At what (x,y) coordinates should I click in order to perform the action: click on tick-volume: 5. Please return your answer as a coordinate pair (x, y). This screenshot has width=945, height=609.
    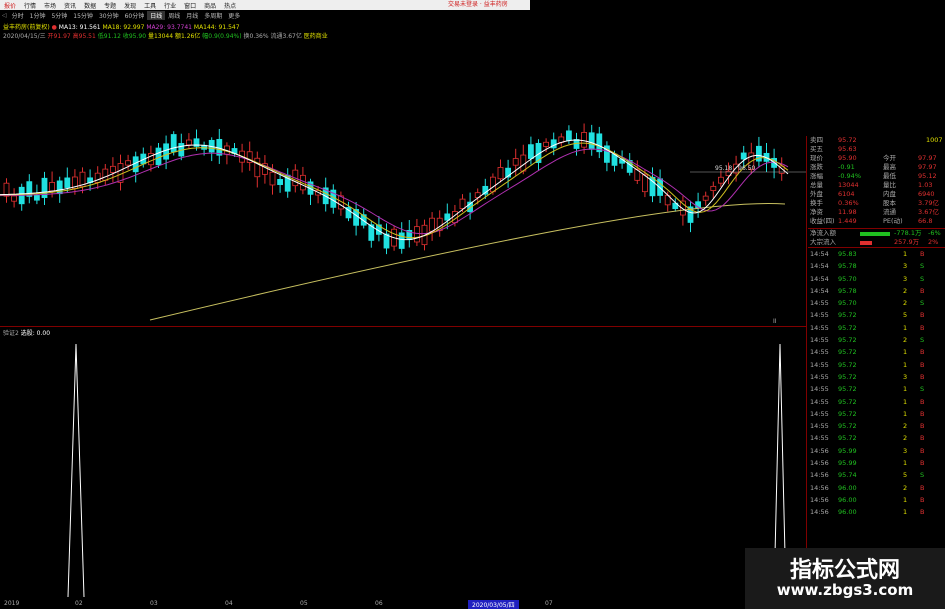
    Looking at the image, I should click on (905, 475).